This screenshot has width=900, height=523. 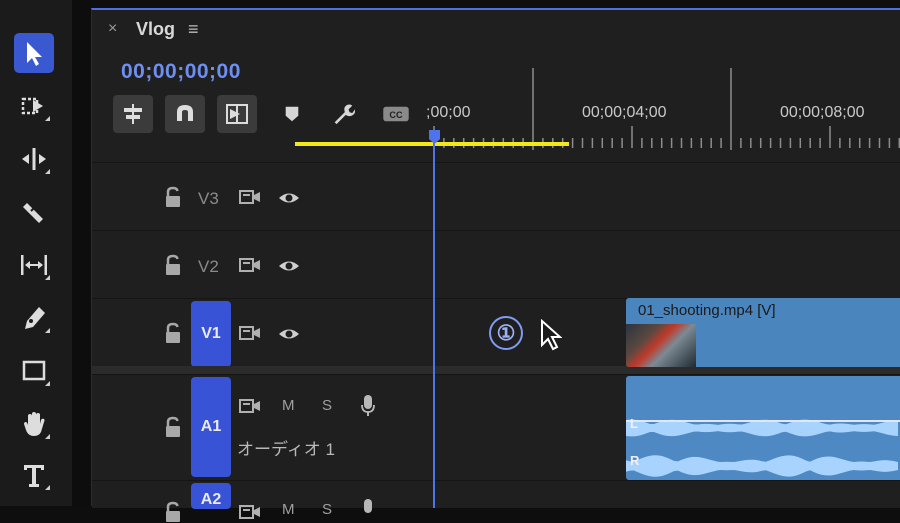 What do you see at coordinates (181, 72) in the screenshot?
I see `playhead-timecode: 00;00;00;00` at bounding box center [181, 72].